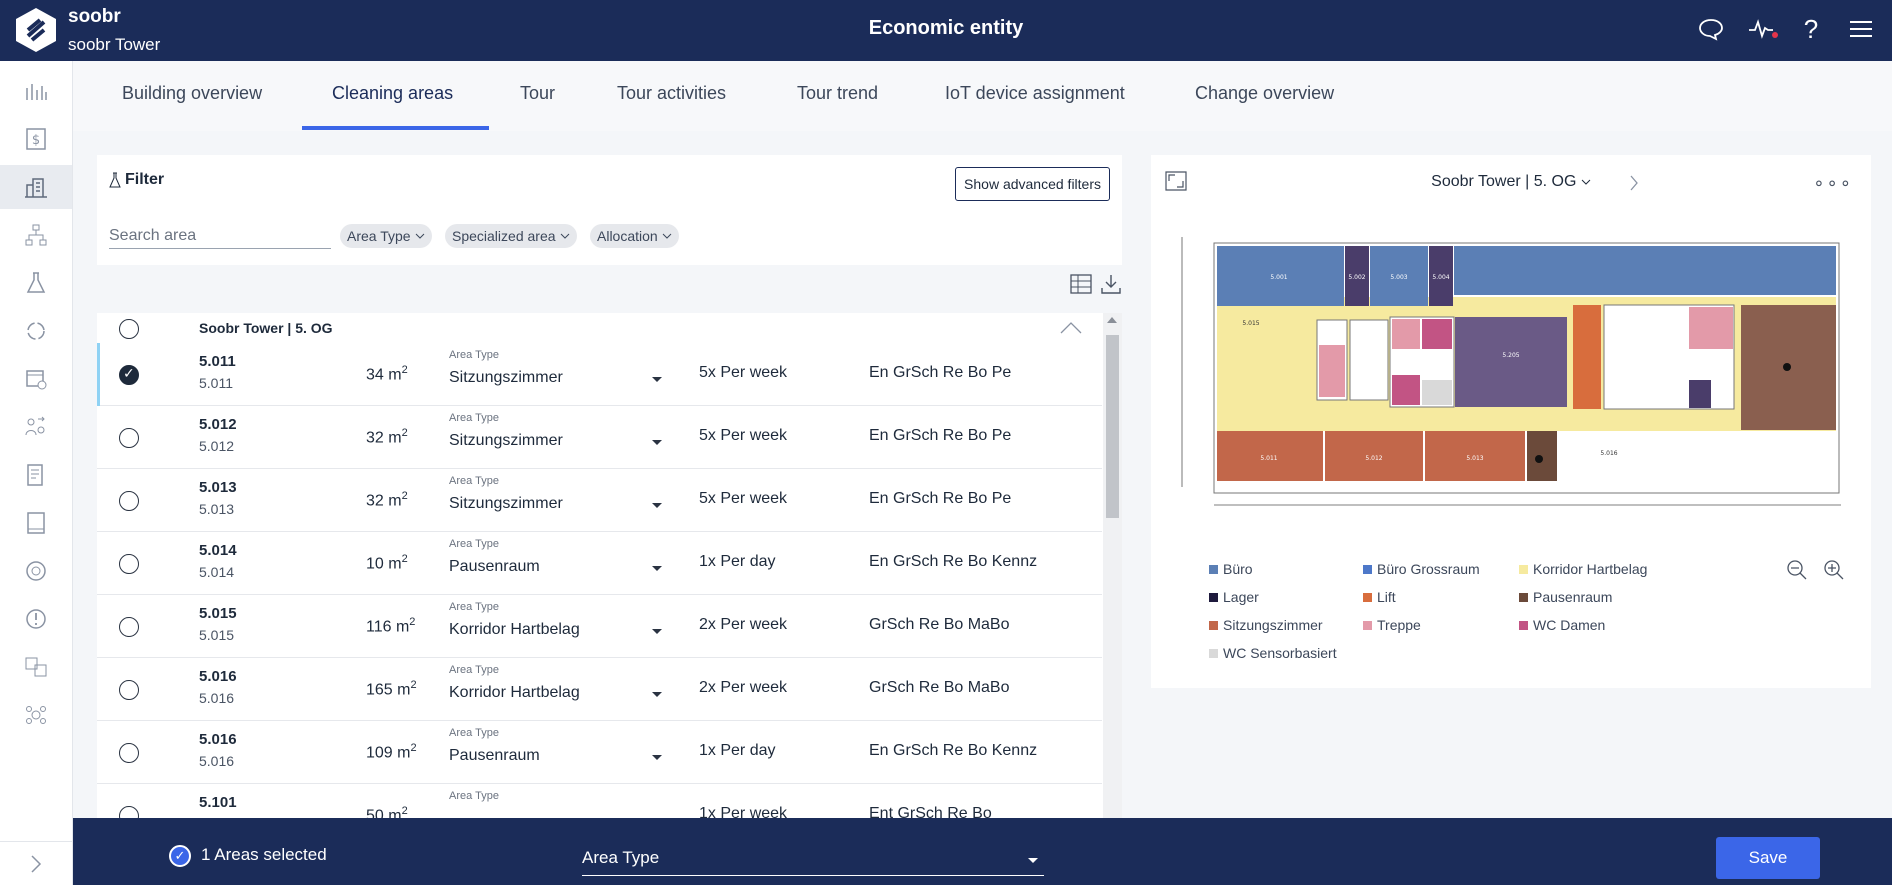  I want to click on menu-icon, so click(1861, 29).